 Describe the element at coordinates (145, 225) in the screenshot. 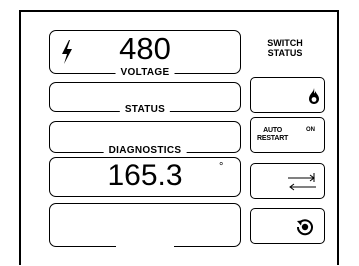

I see `bottom-field` at that location.